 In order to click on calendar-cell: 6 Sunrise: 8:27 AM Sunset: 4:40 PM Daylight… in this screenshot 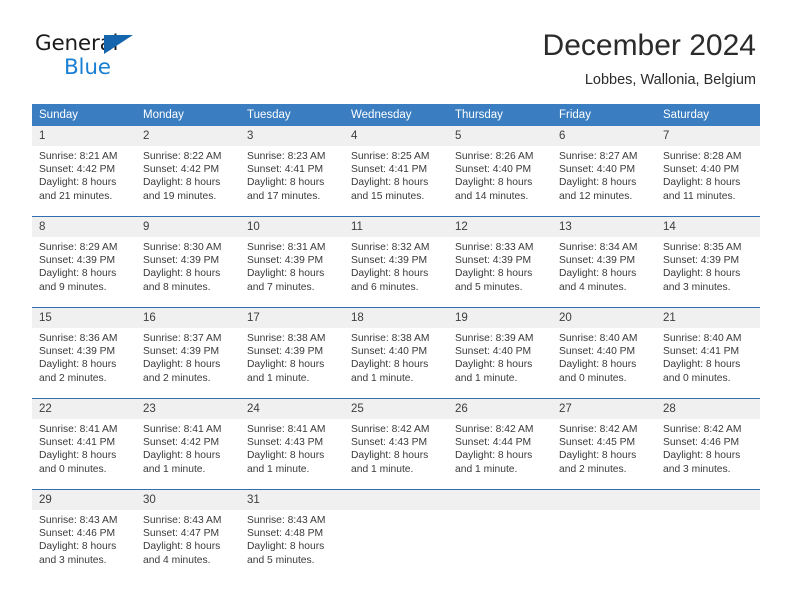, I will do `click(604, 171)`.